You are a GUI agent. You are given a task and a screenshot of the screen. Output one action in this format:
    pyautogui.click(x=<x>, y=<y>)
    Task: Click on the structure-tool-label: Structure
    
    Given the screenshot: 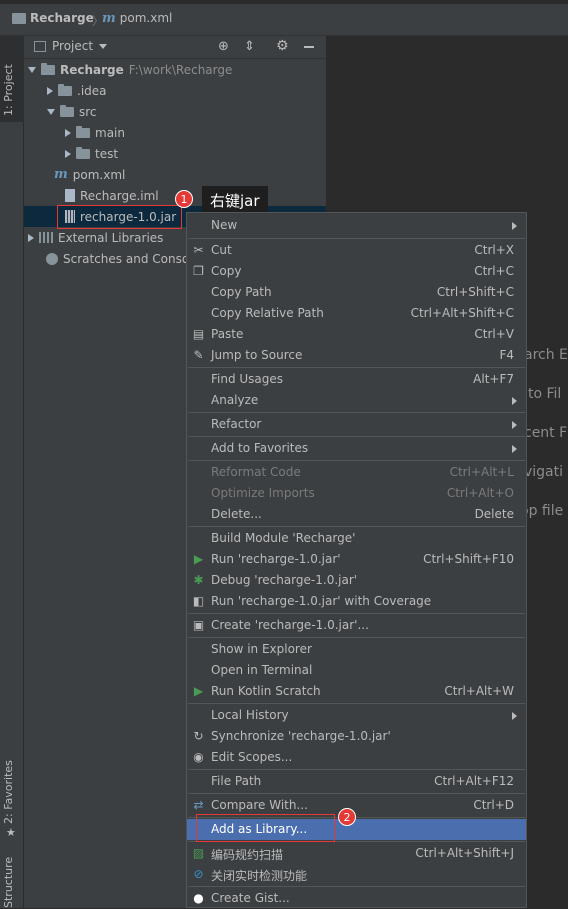 What is the action you would take?
    pyautogui.click(x=8, y=882)
    